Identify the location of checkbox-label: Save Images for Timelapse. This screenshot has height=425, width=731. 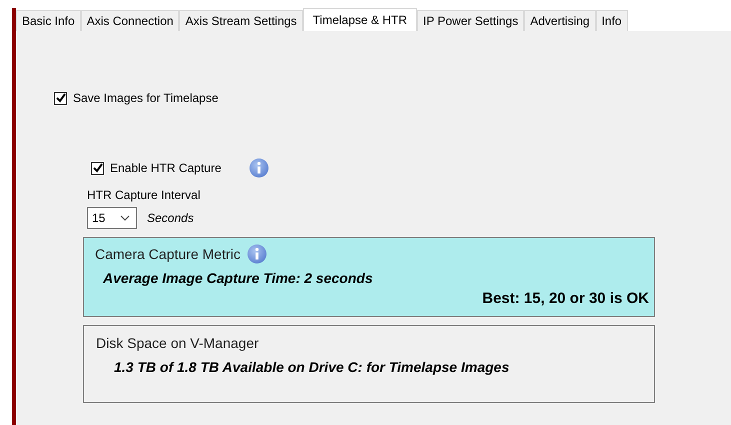
(145, 98).